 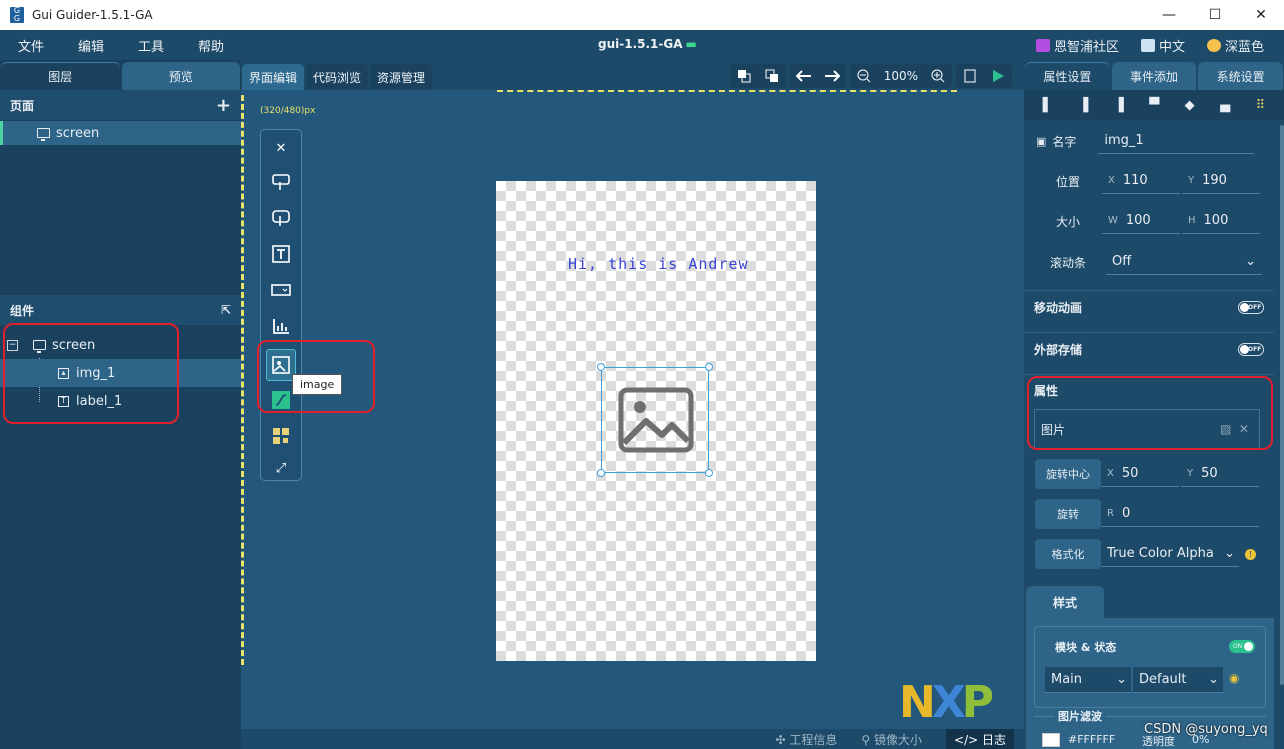 I want to click on rot-y-field: Y 50, so click(x=1220, y=474).